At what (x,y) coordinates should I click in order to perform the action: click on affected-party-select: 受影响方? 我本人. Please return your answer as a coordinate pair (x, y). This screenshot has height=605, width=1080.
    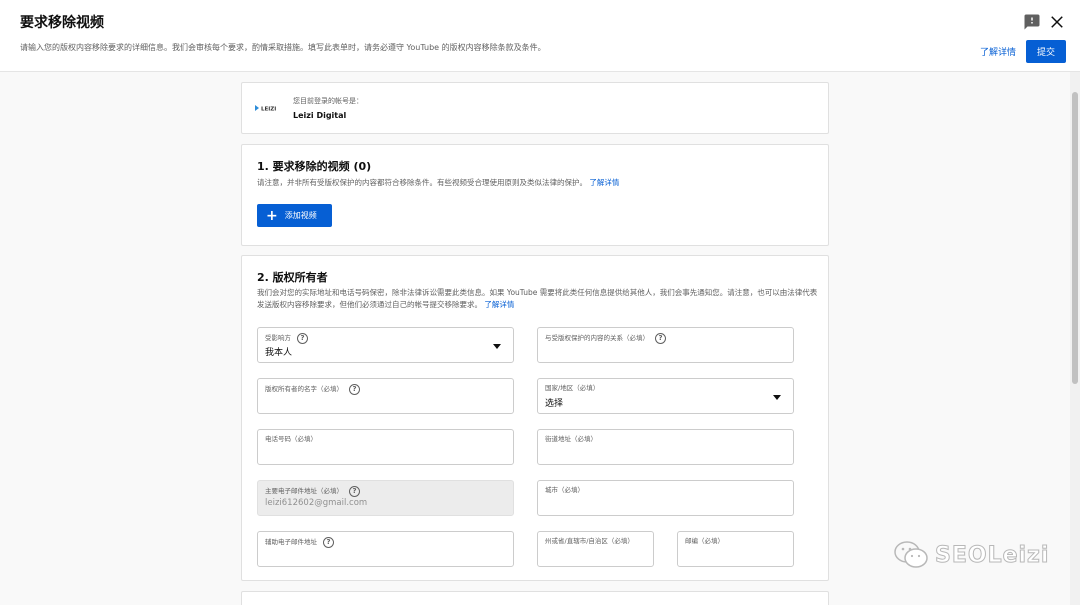
    Looking at the image, I should click on (385, 345).